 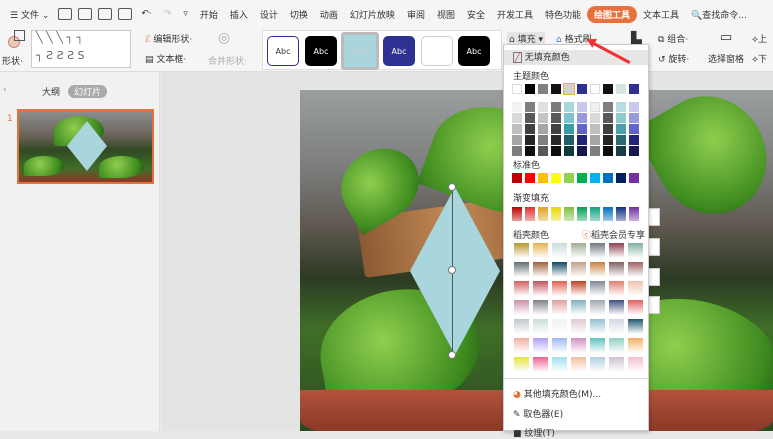 What do you see at coordinates (416, 14) in the screenshot?
I see `tab-6: 审阅` at bounding box center [416, 14].